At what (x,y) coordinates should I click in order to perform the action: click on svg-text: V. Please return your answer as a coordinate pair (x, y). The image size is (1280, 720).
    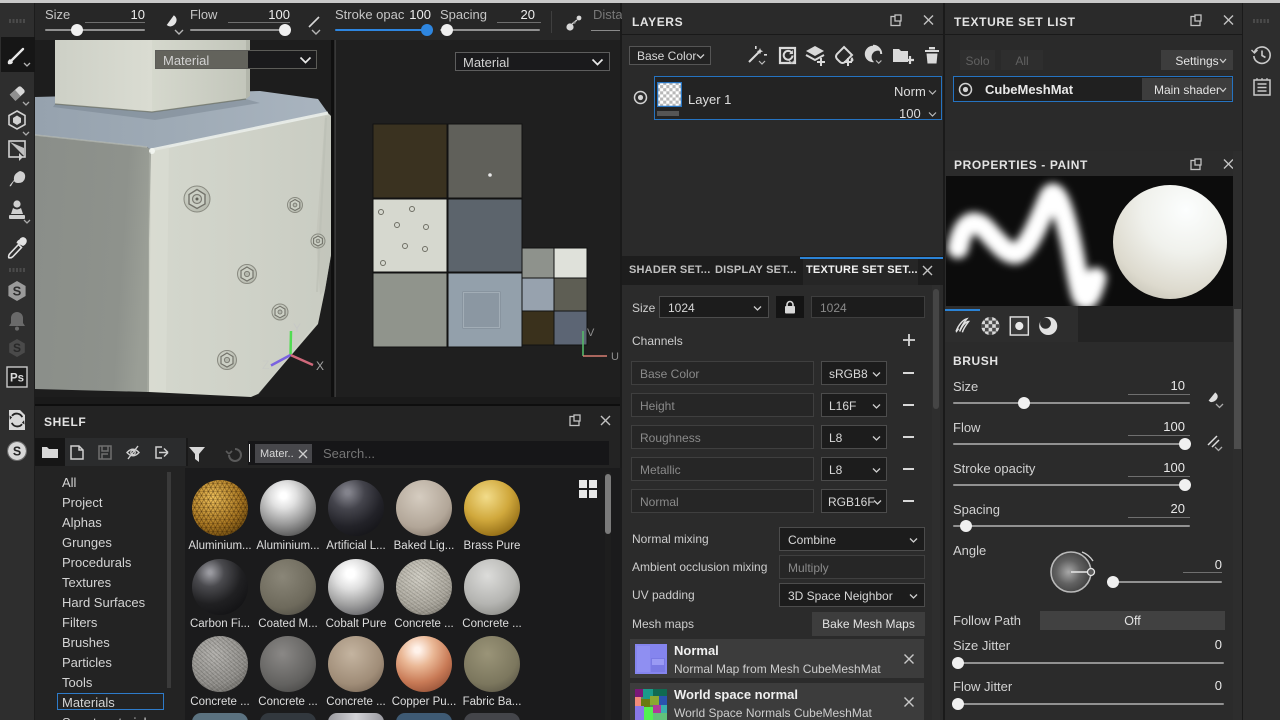
    Looking at the image, I should click on (591, 333).